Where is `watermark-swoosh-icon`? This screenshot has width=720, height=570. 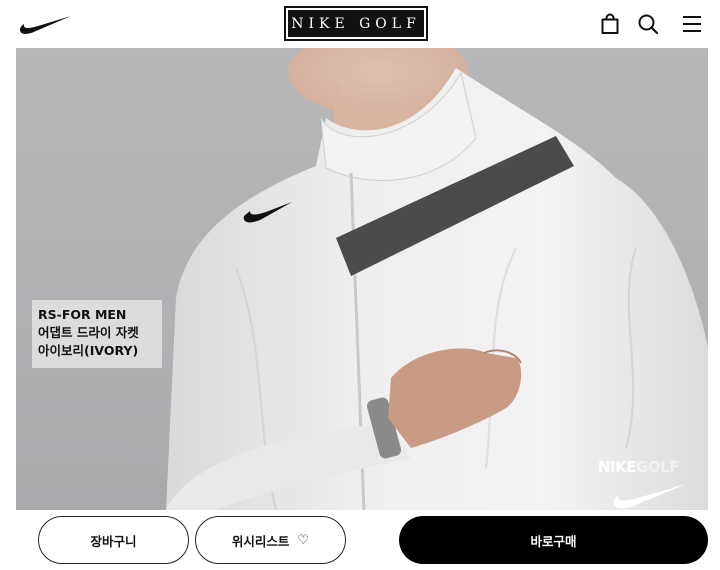
watermark-swoosh-icon is located at coordinates (649, 496).